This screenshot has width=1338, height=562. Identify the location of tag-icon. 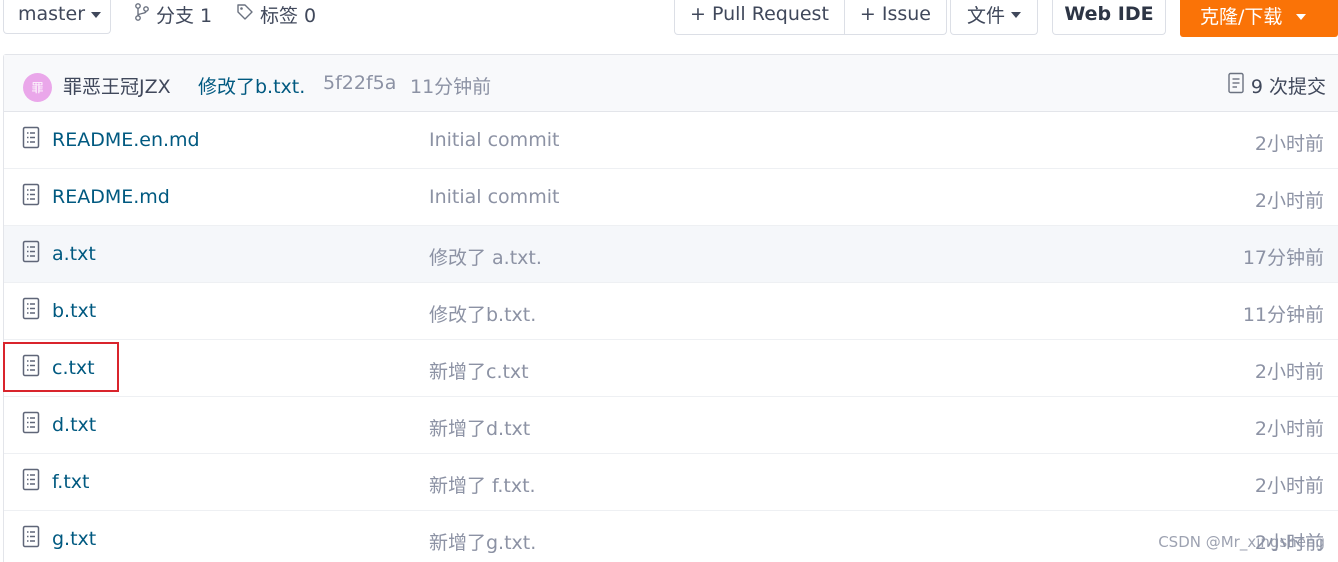
(245, 14).